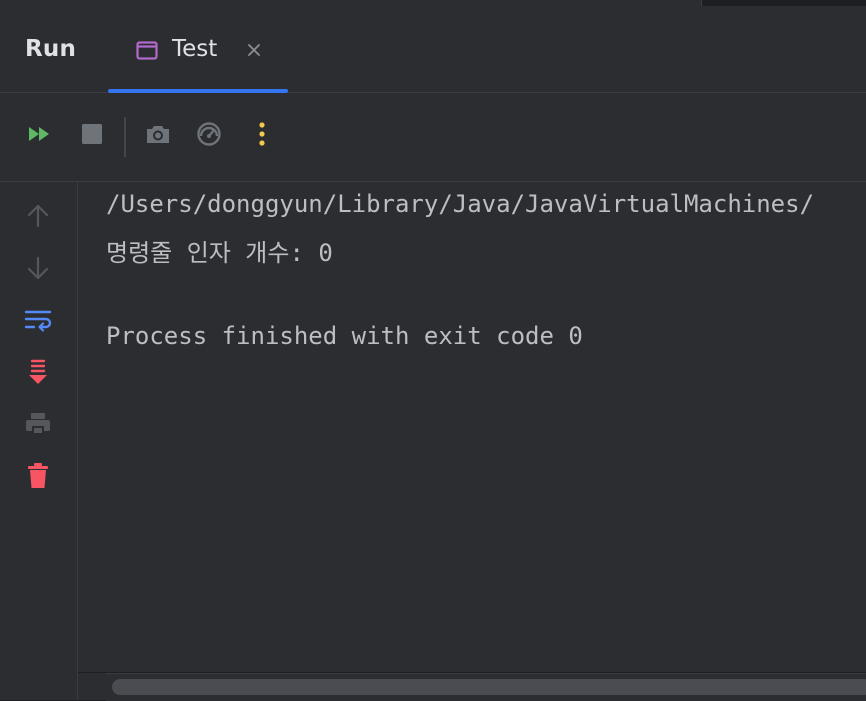 The height and width of the screenshot is (701, 866). What do you see at coordinates (147, 50) in the screenshot?
I see `window-icon` at bounding box center [147, 50].